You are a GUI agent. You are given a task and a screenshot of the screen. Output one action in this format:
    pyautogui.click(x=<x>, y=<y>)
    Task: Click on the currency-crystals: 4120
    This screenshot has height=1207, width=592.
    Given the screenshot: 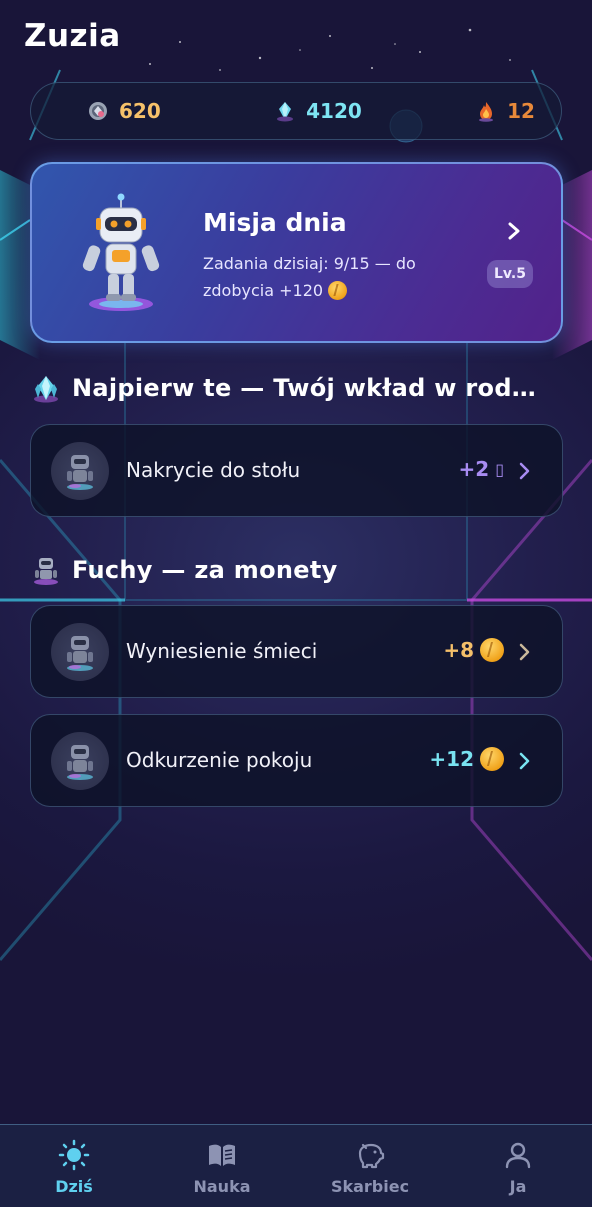 What is the action you would take?
    pyautogui.click(x=318, y=111)
    